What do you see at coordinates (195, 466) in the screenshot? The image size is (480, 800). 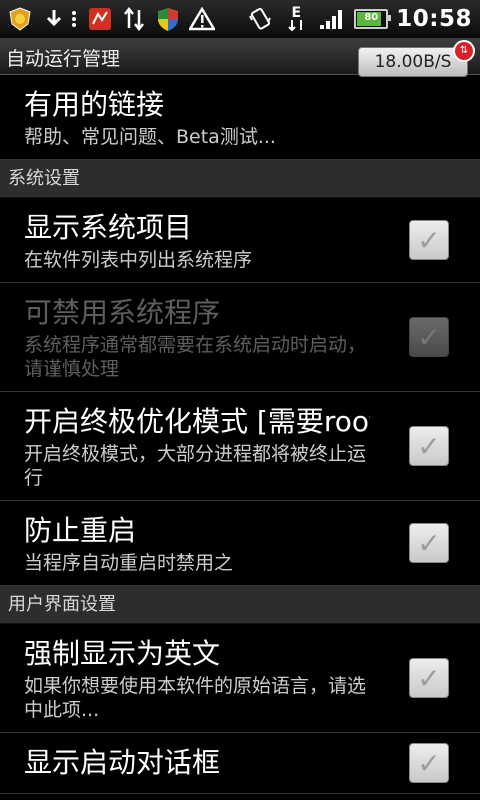 I see `item-summary: 开启终极模式，大部分进程都将被终止运行` at bounding box center [195, 466].